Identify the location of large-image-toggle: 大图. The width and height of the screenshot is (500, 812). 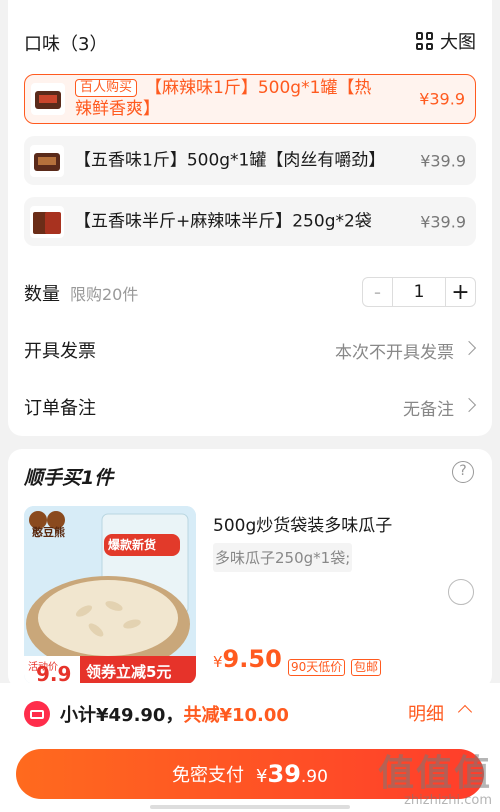
(446, 41).